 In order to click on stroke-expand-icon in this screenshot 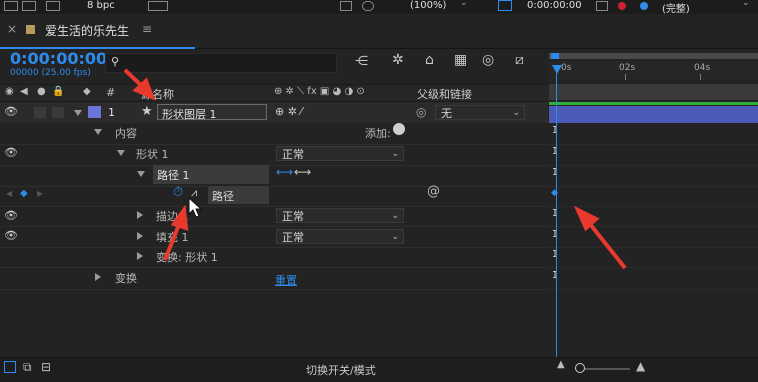, I will do `click(140, 215)`.